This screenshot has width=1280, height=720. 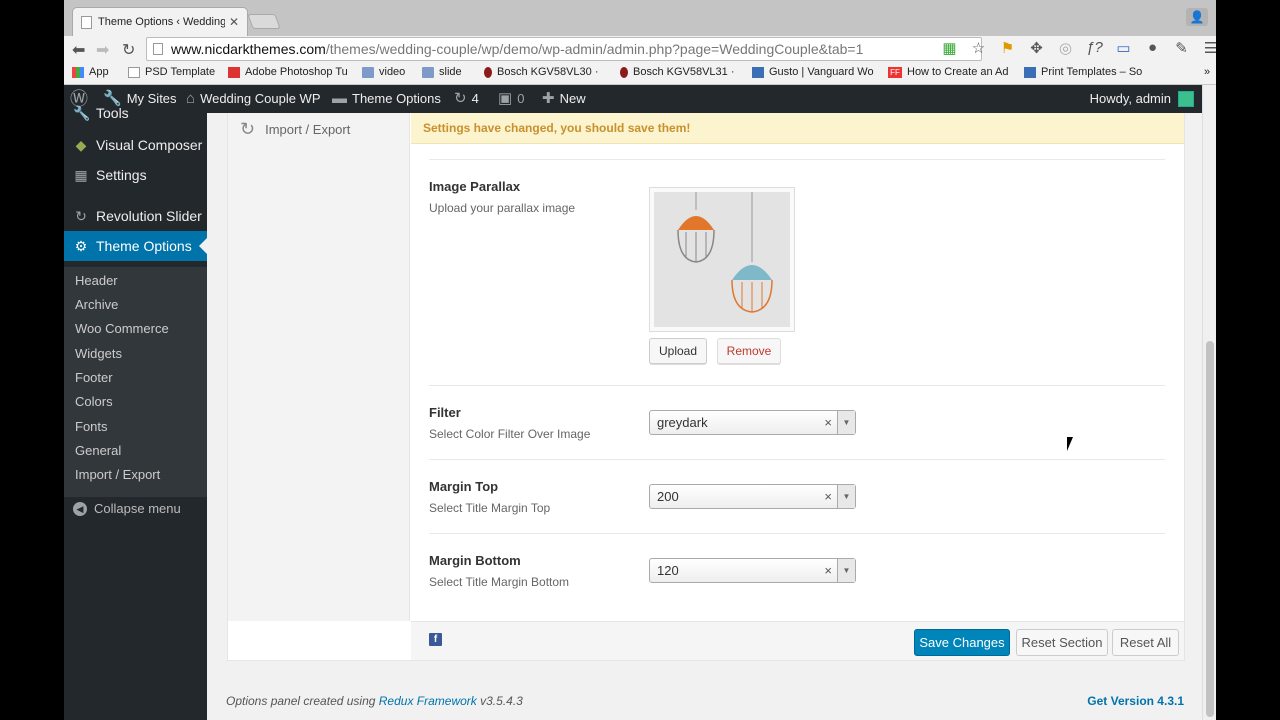 What do you see at coordinates (122, 328) in the screenshot?
I see `submenu-woo-commerce: Woo Commerce` at bounding box center [122, 328].